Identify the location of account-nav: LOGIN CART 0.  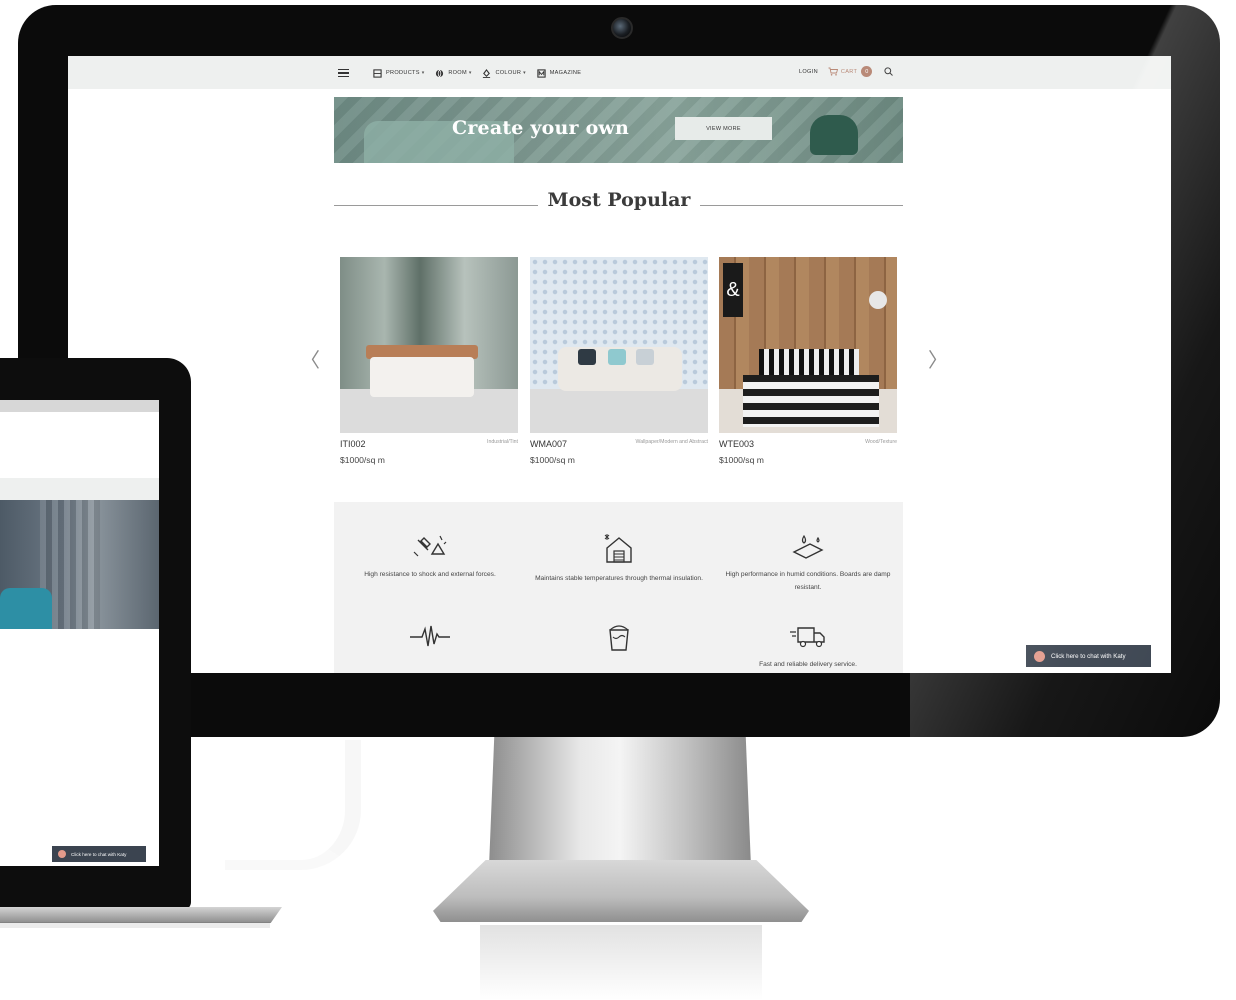
(846, 71).